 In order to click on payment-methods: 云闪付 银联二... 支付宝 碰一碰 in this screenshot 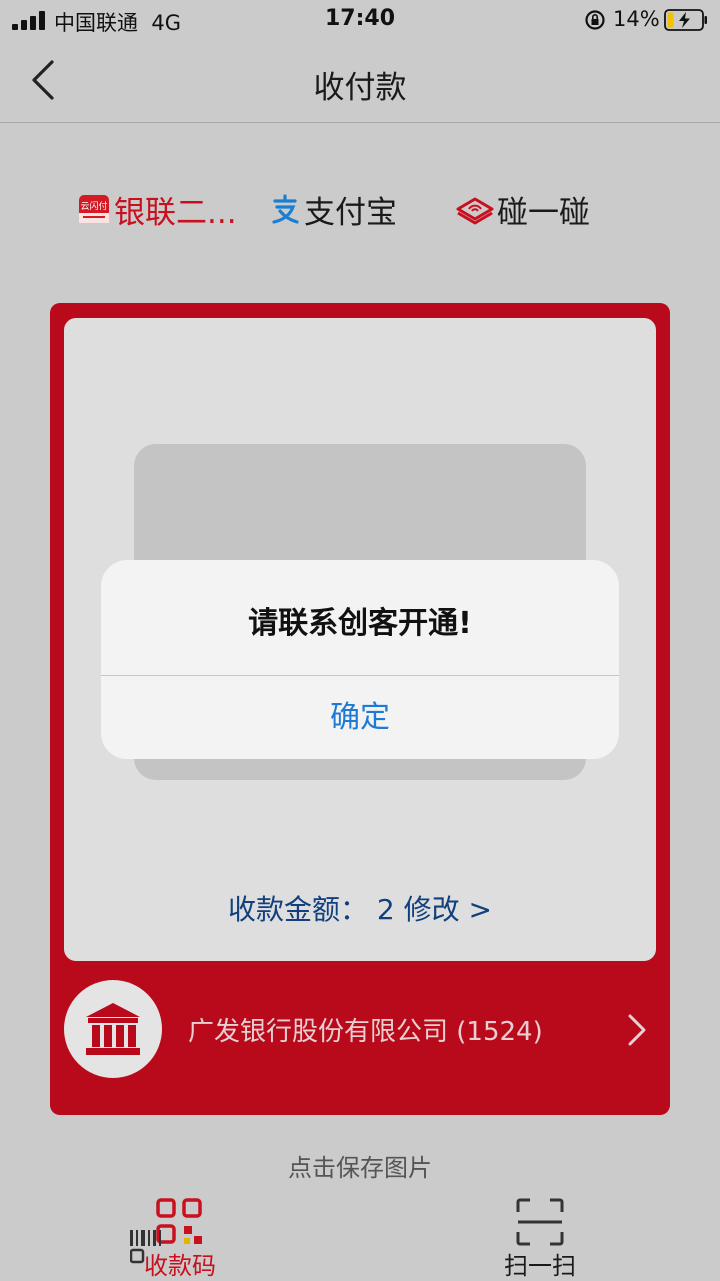, I will do `click(360, 209)`.